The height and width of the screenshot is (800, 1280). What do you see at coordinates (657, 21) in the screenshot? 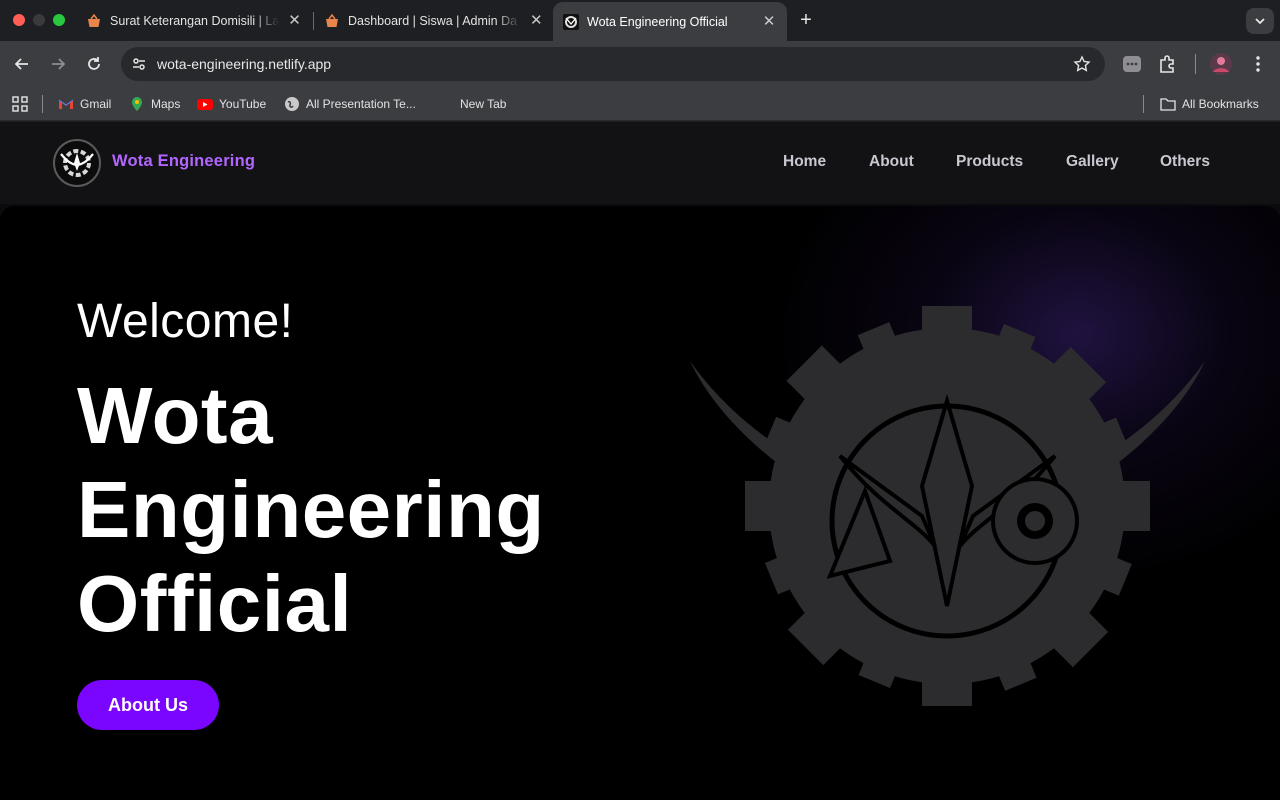
I see `tab-title: Wota Engineering Official` at bounding box center [657, 21].